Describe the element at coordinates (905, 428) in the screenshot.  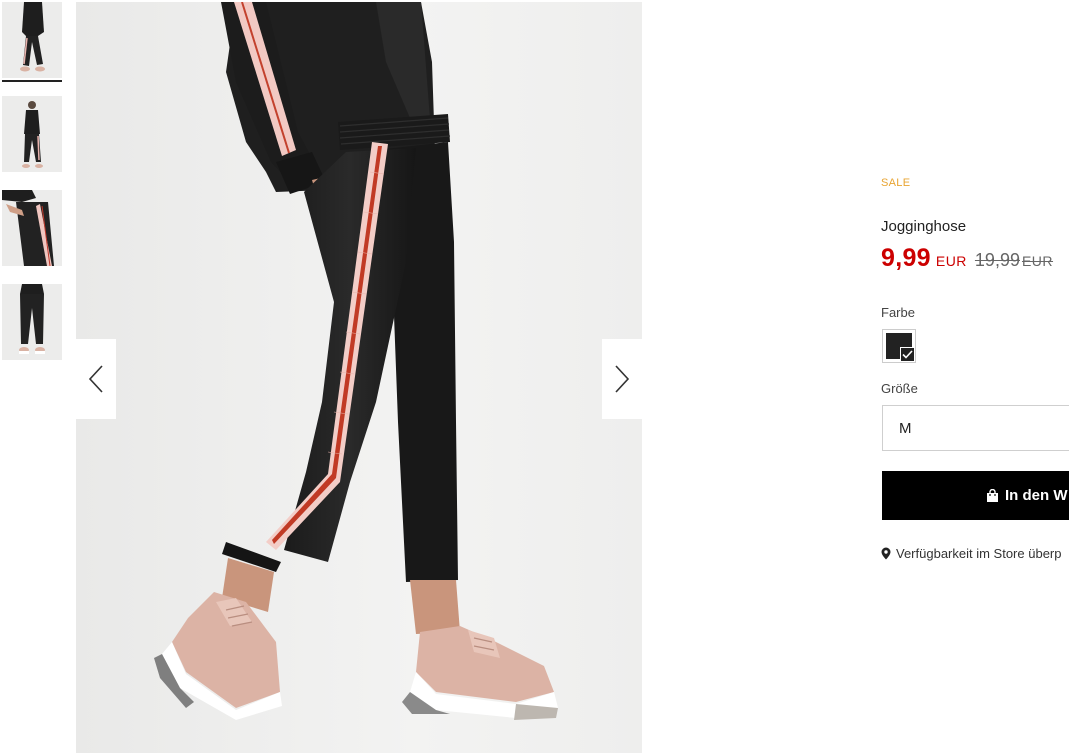
I see `size-selected-value: M` at that location.